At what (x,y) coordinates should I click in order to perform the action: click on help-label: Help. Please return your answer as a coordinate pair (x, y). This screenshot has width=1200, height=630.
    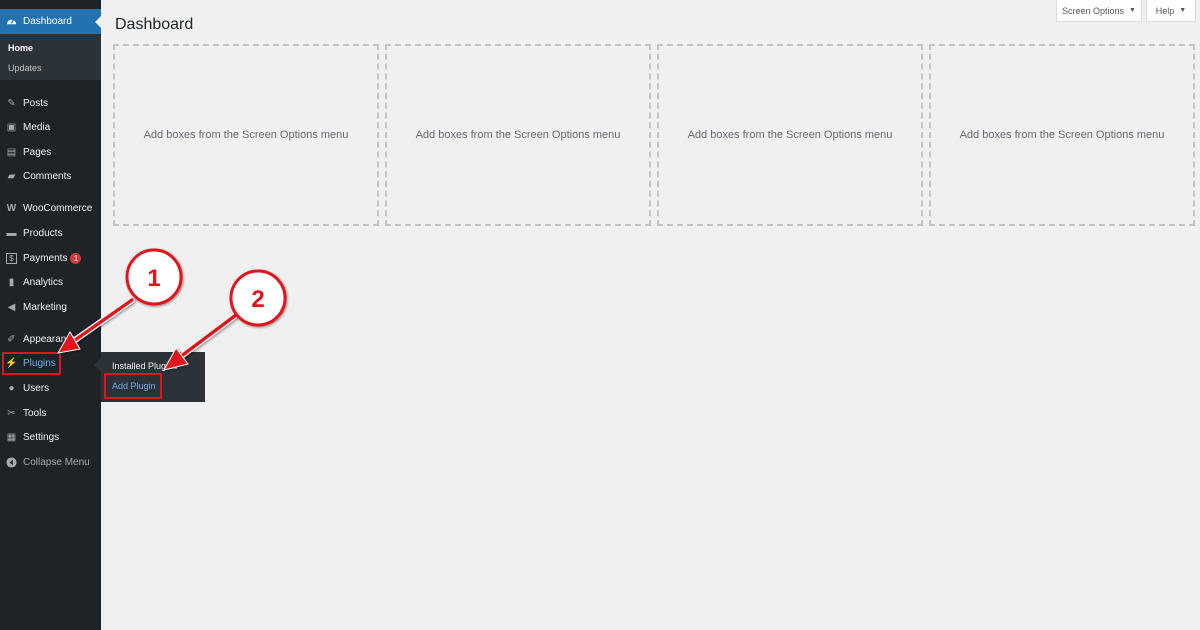
    Looking at the image, I should click on (1165, 10).